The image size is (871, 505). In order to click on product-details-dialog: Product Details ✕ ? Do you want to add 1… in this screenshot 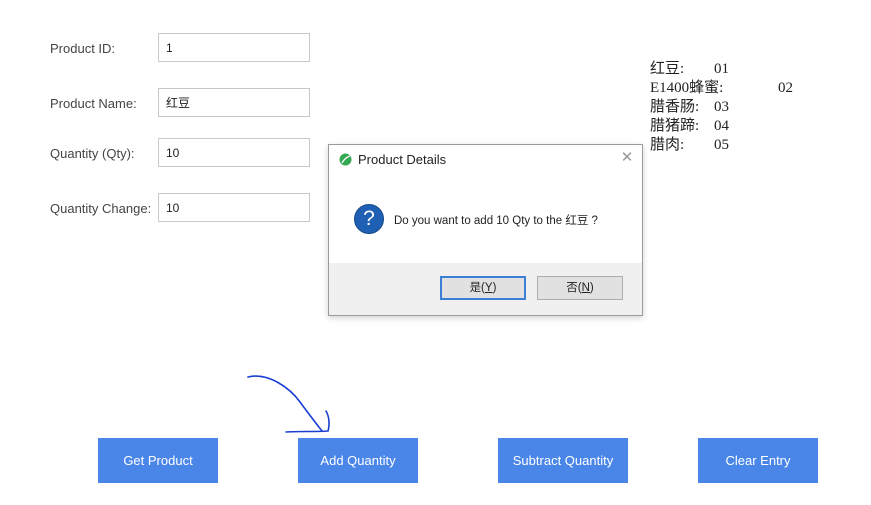, I will do `click(485, 230)`.